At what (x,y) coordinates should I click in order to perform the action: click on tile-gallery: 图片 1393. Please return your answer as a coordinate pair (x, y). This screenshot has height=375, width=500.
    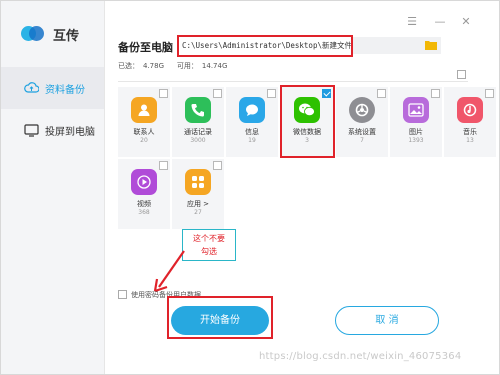
    Looking at the image, I should click on (416, 122).